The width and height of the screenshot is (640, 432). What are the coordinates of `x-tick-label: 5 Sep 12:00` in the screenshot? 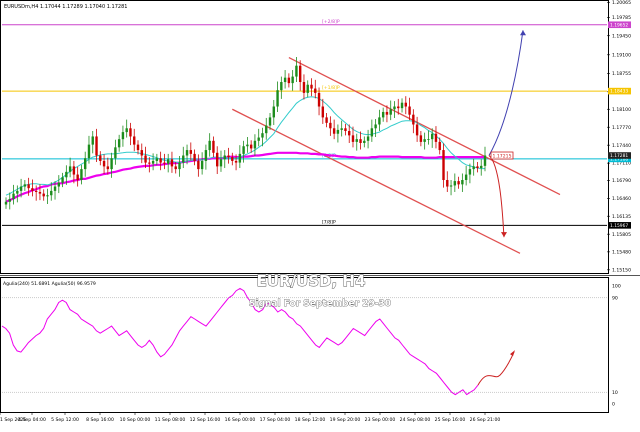 It's located at (65, 420).